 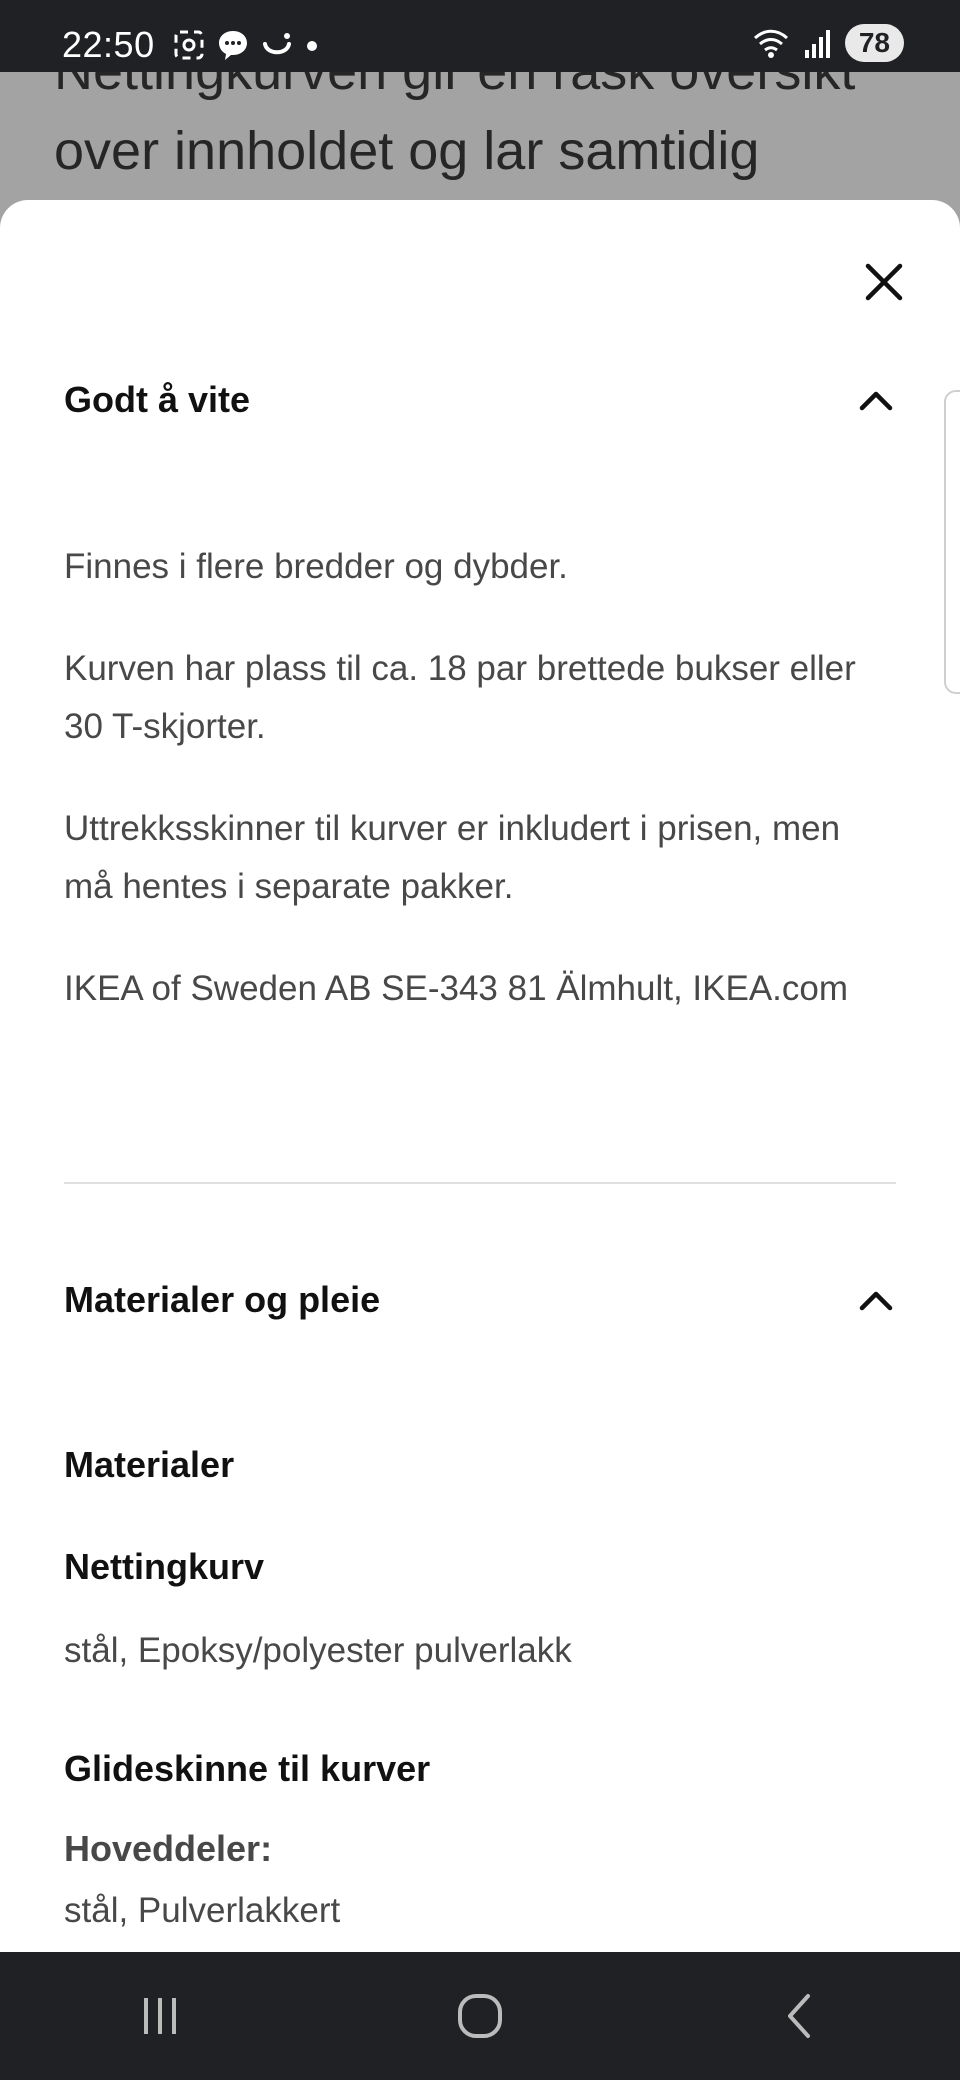 I want to click on system-nav-bar, so click(x=480, y=2016).